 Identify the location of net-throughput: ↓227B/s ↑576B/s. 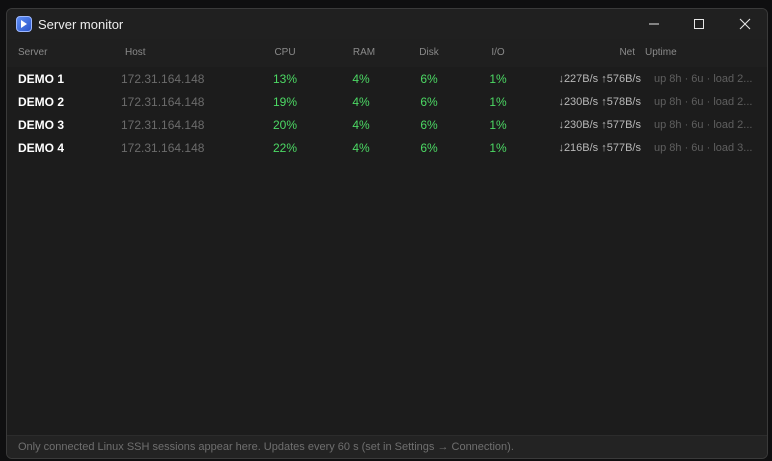
(599, 79).